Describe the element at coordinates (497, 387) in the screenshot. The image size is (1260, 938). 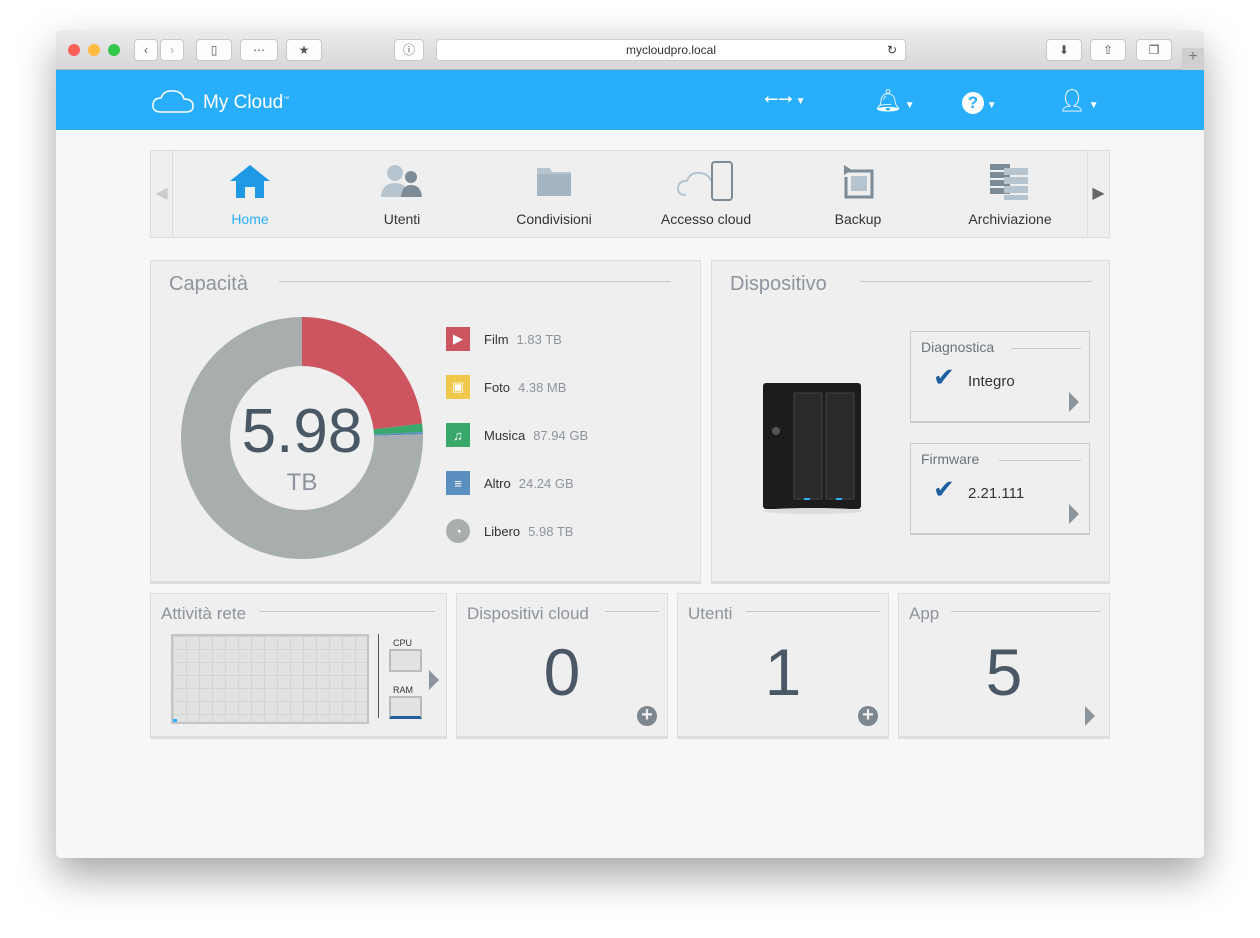
I see `legend-label: Foto` at that location.